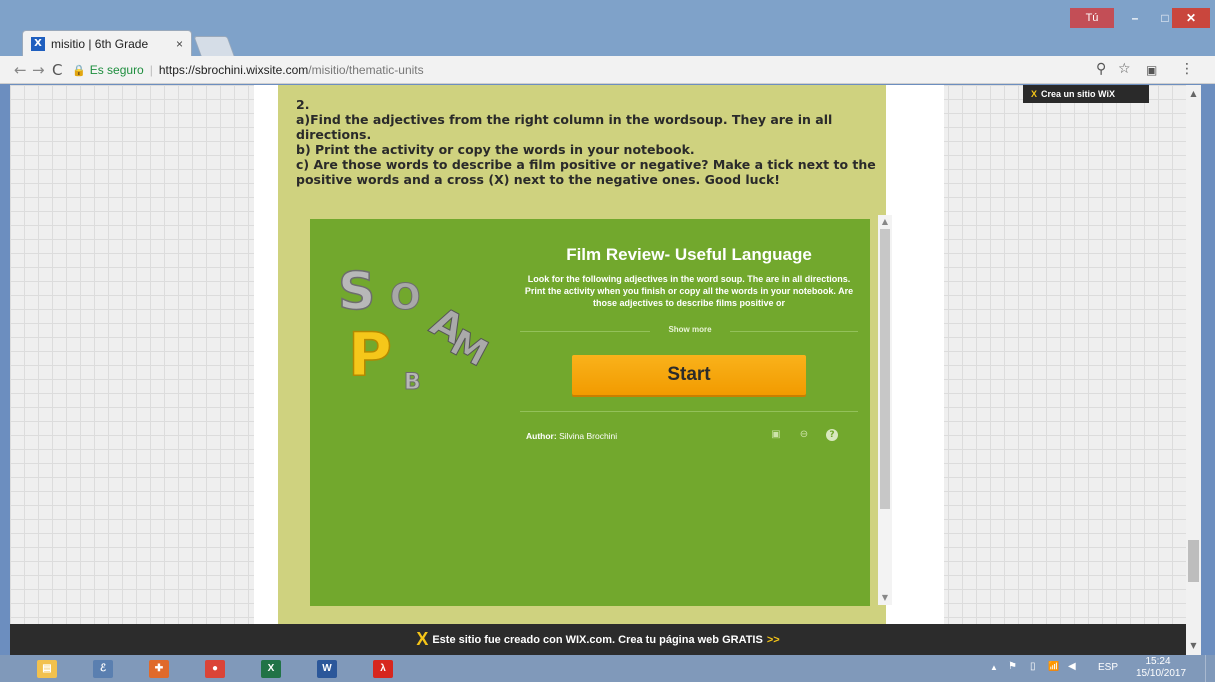 This screenshot has height=682, width=1215. I want to click on divider, so click(689, 411).